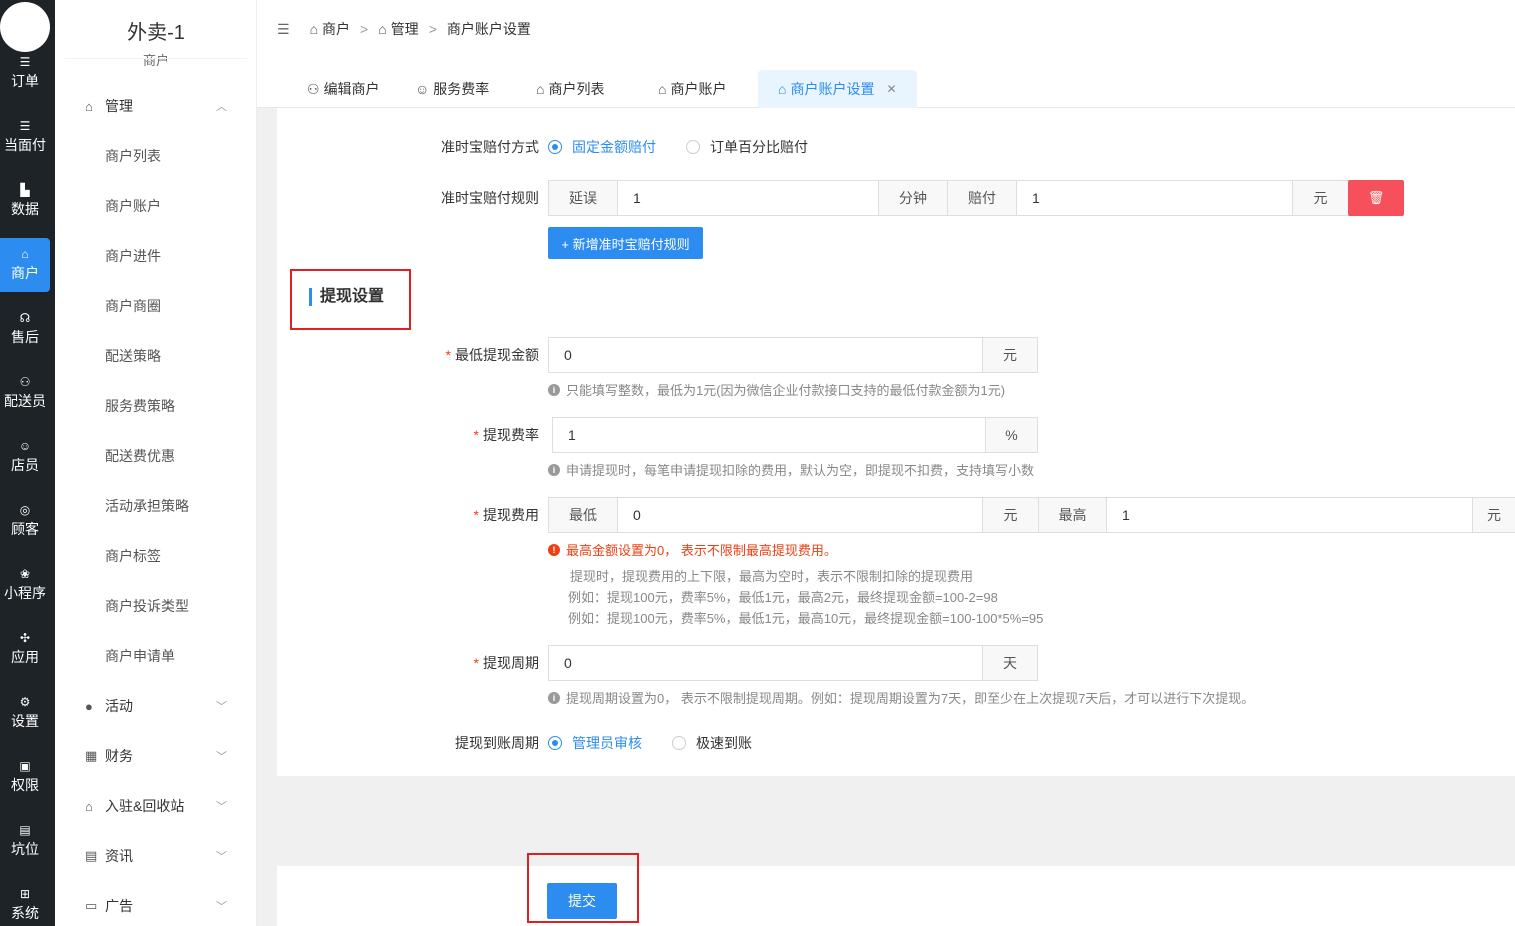 The width and height of the screenshot is (1515, 926). I want to click on breadcrumb-item: 商户账户设置, so click(488, 29).